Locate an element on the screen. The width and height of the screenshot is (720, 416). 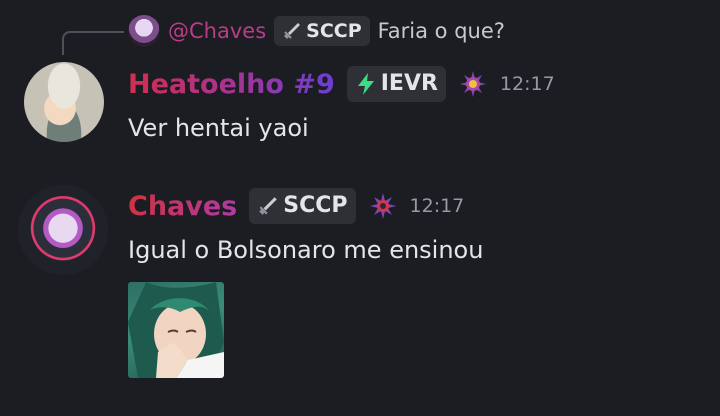
reply-server-tag: SCCP is located at coordinates (322, 31).